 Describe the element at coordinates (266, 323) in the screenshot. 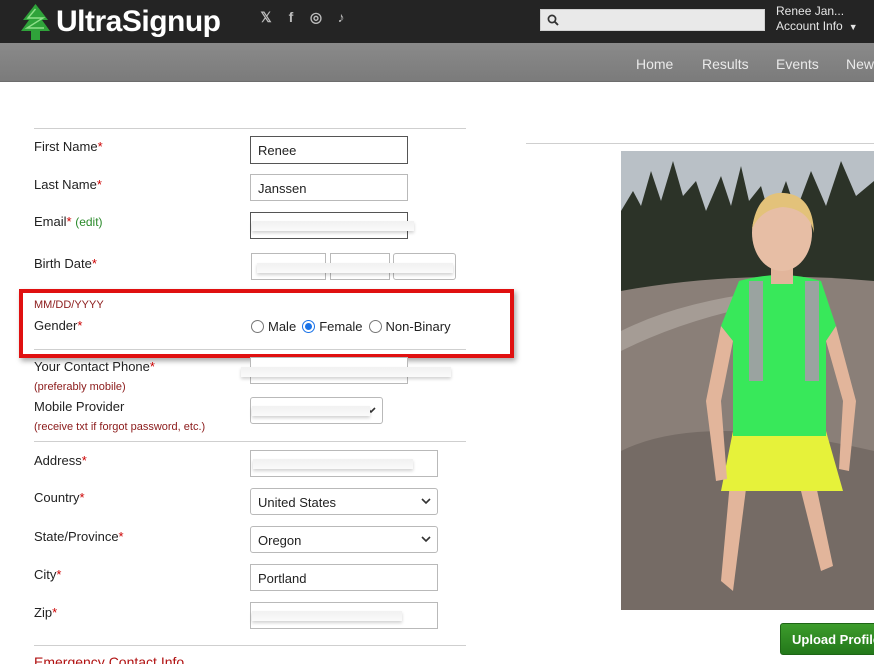

I see `gender-highlight-box` at that location.